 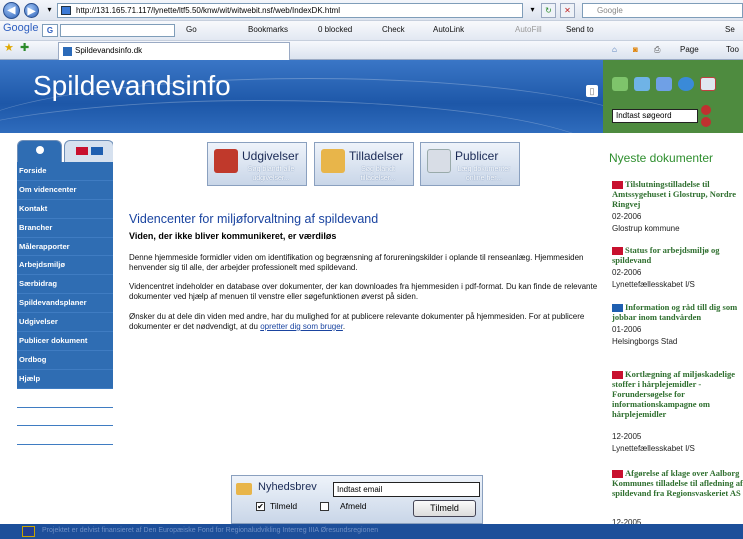 What do you see at coordinates (644, 115) in the screenshot?
I see `search-placeholder: Indtast søgeord` at bounding box center [644, 115].